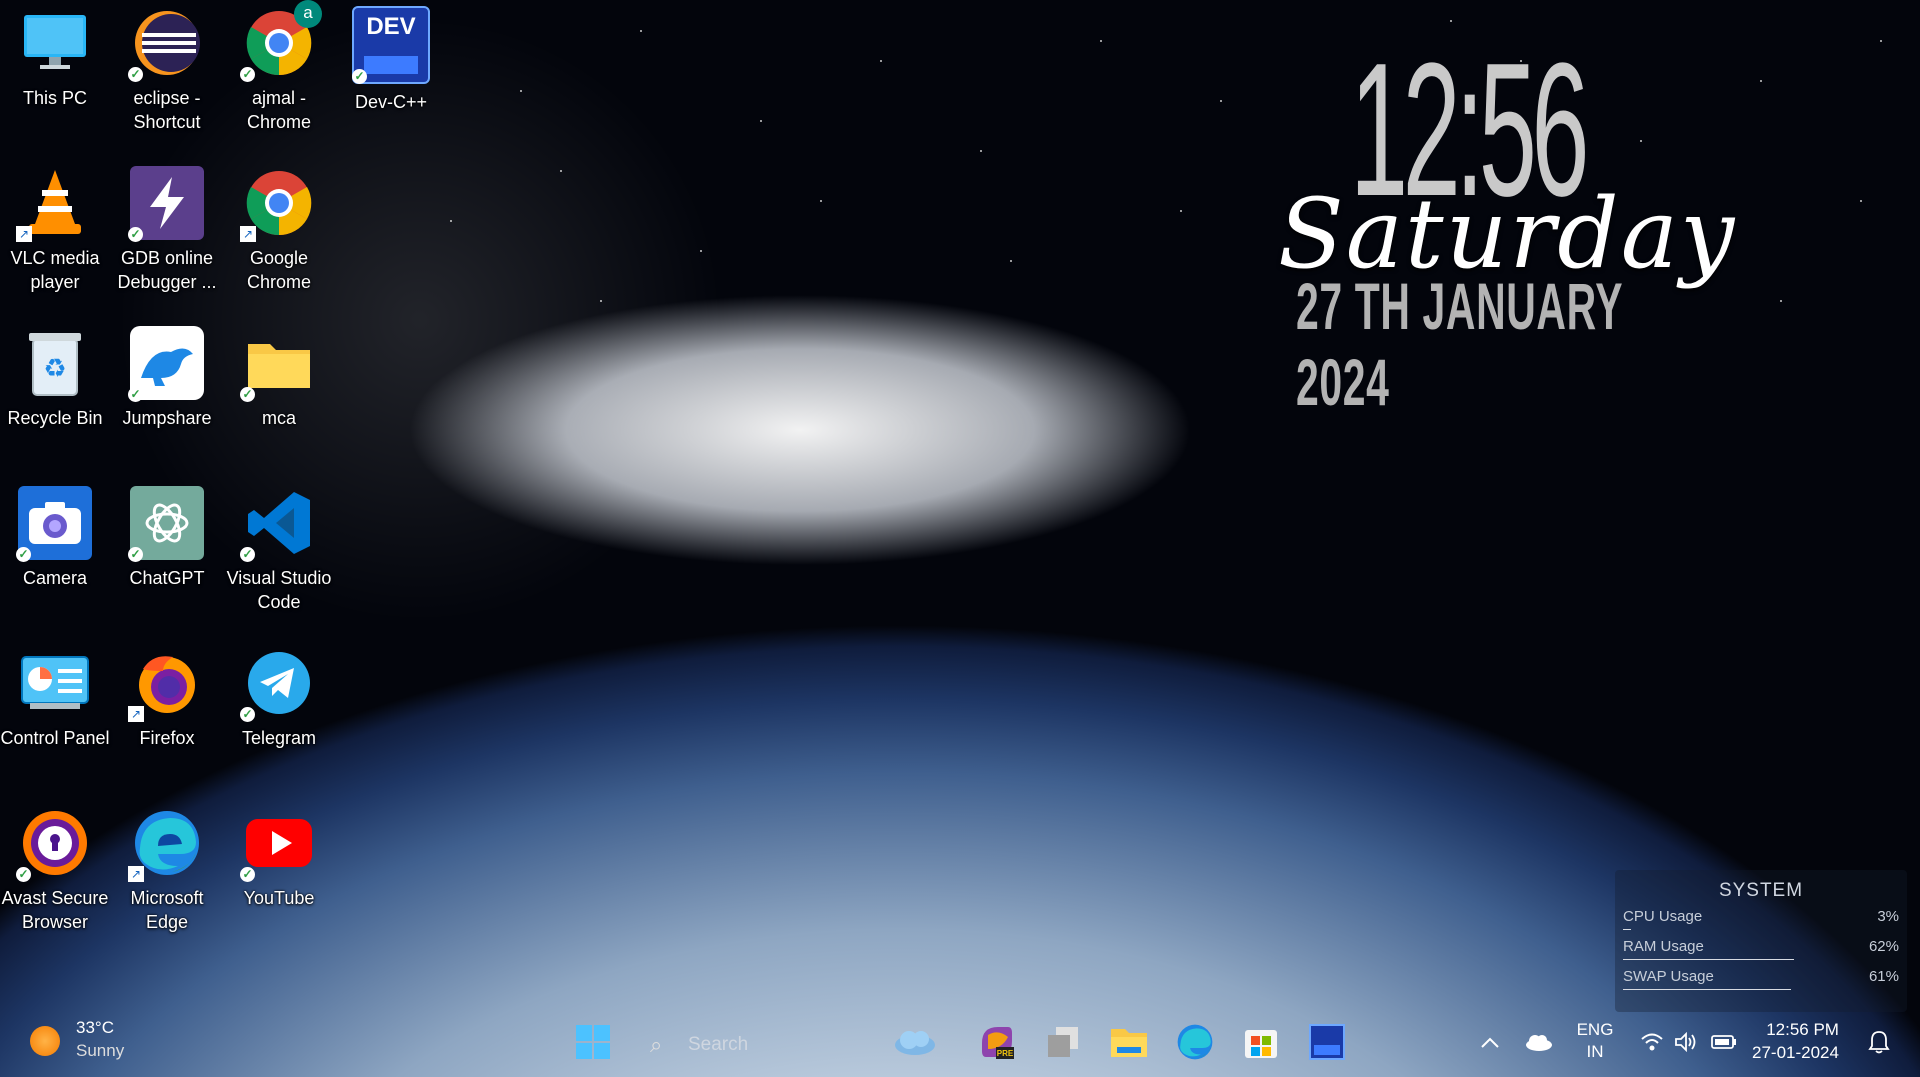  I want to click on avast-browser-icon: ✓, so click(54, 844).